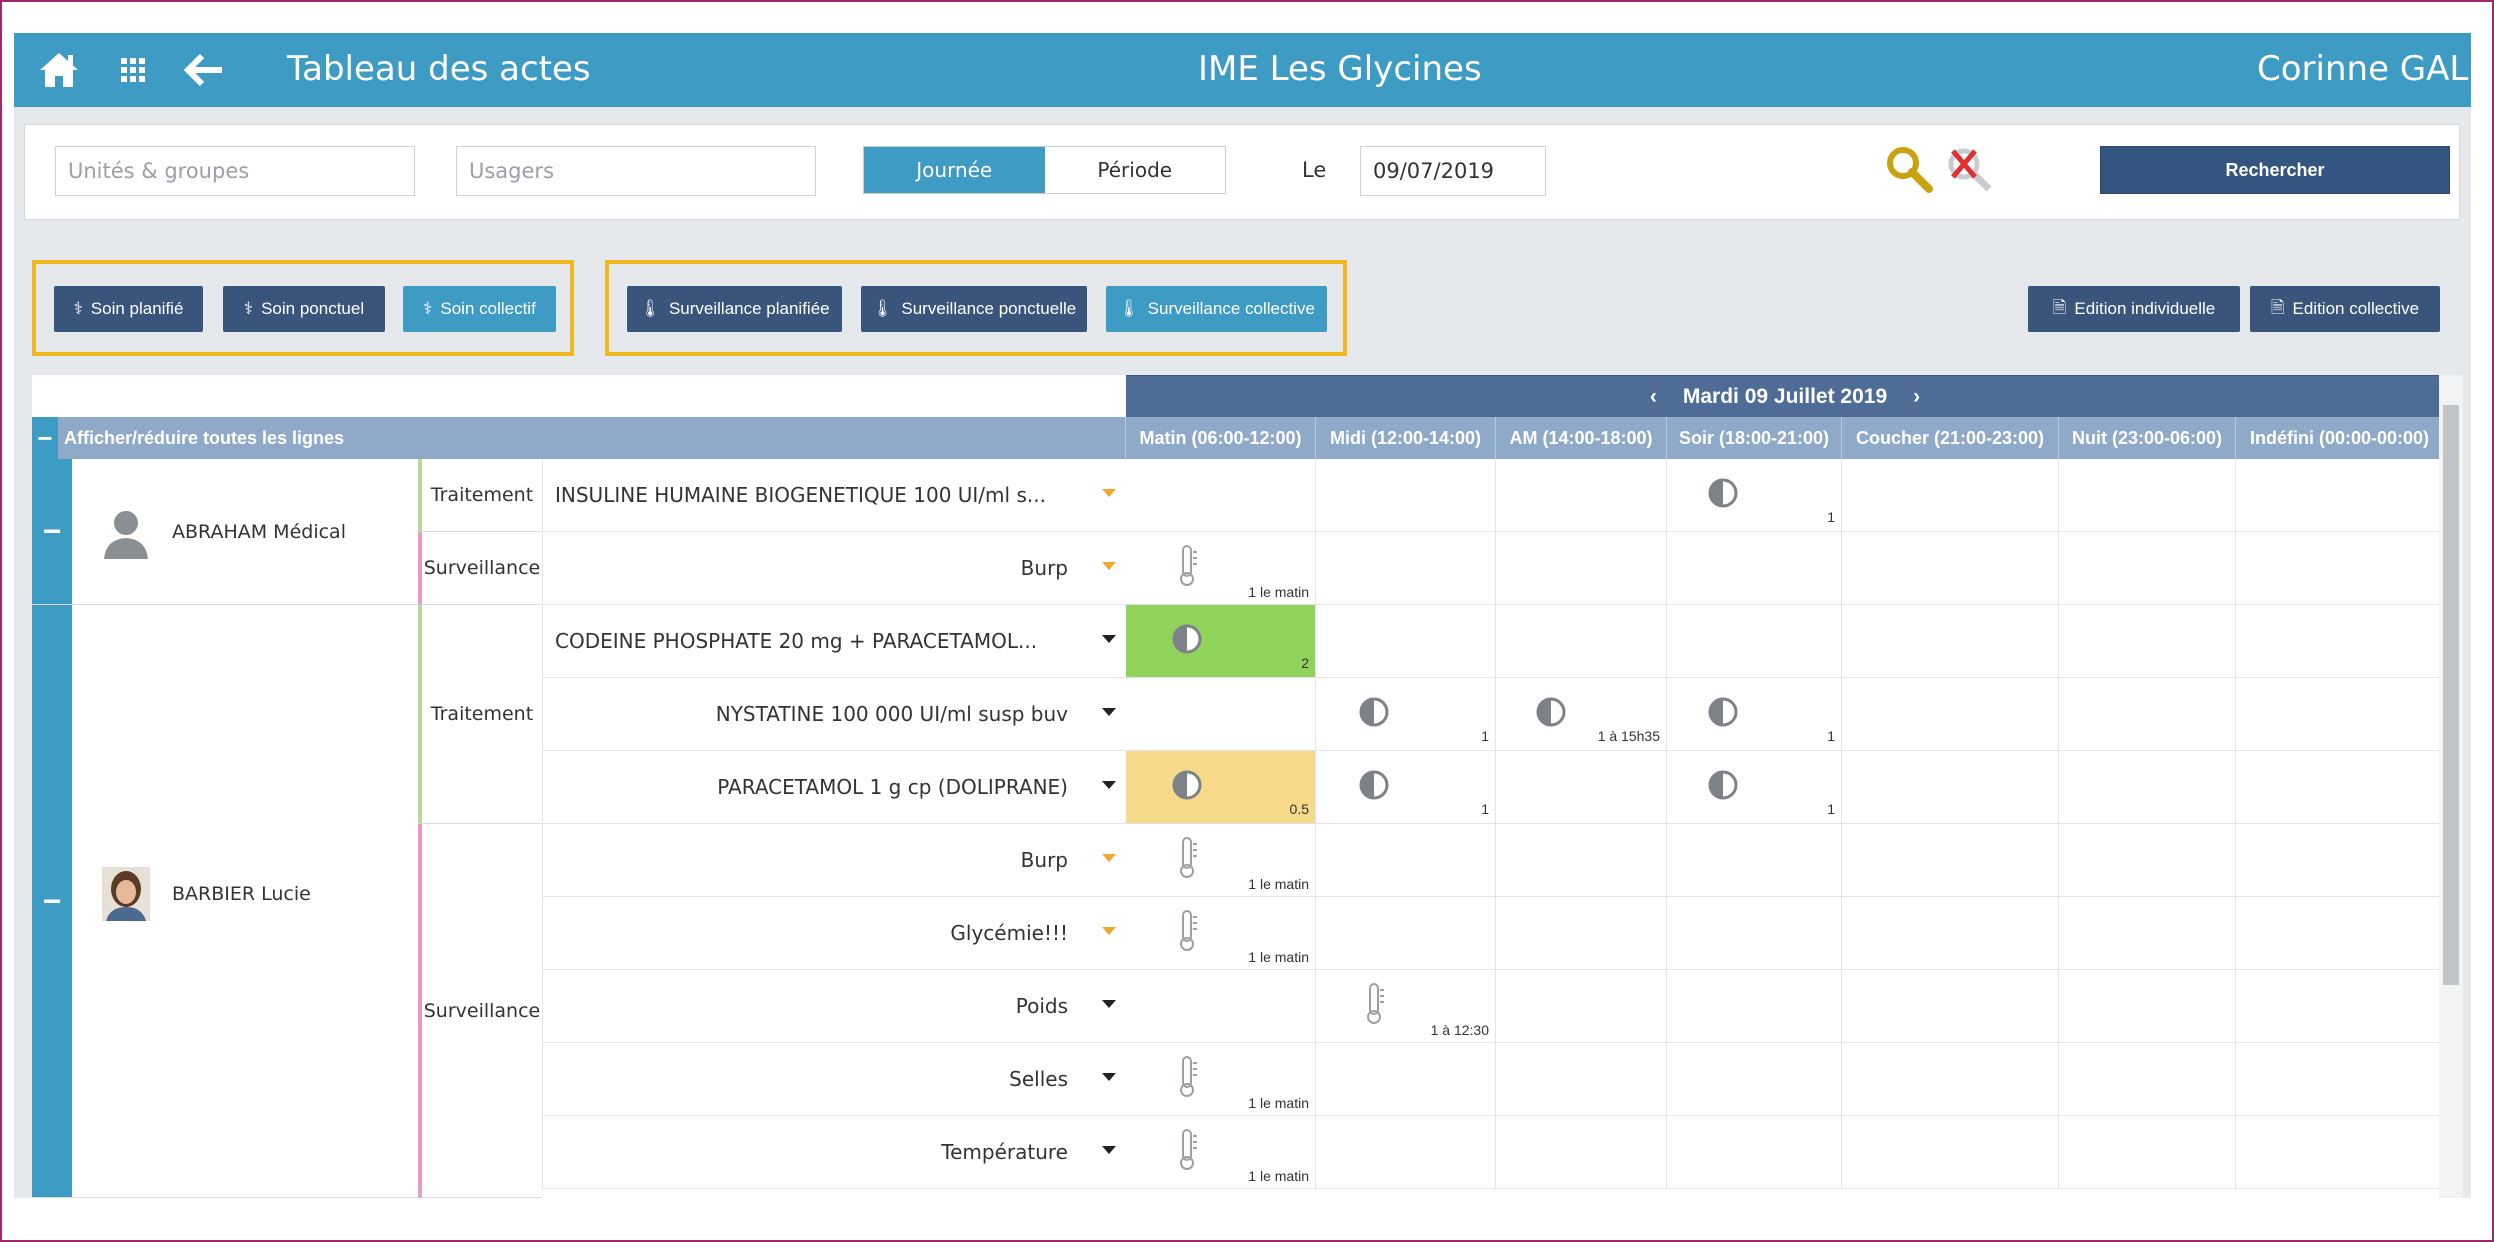 The height and width of the screenshot is (1242, 2494). I want to click on surveillance-collective-button: 🌡 Surveillance collective, so click(1216, 309).